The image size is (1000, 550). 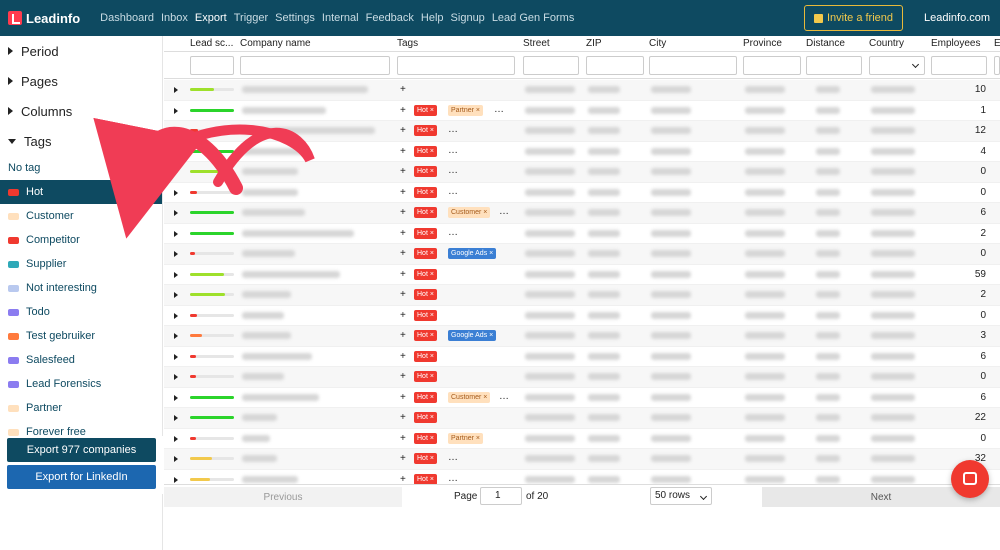 What do you see at coordinates (251, 18) in the screenshot?
I see `nav-trigger: Trigger` at bounding box center [251, 18].